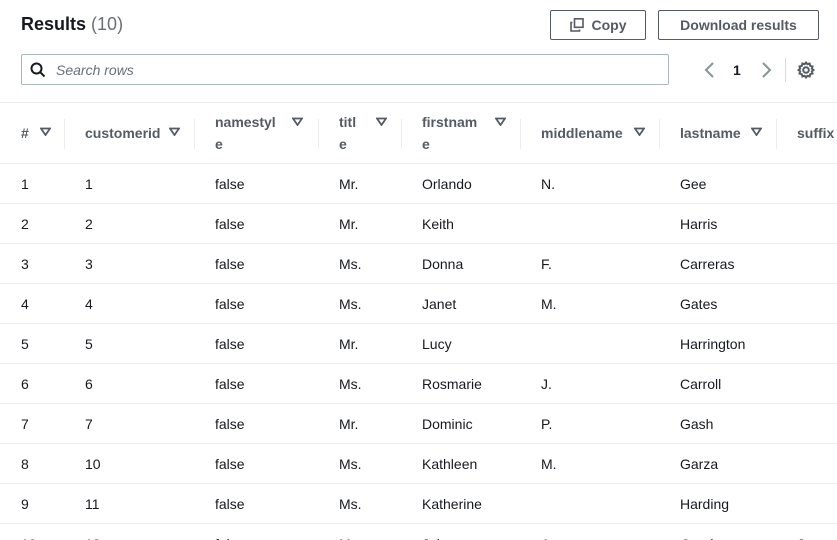 This screenshot has width=837, height=540. What do you see at coordinates (369, 133) in the screenshot?
I see `column-header-title: title` at bounding box center [369, 133].